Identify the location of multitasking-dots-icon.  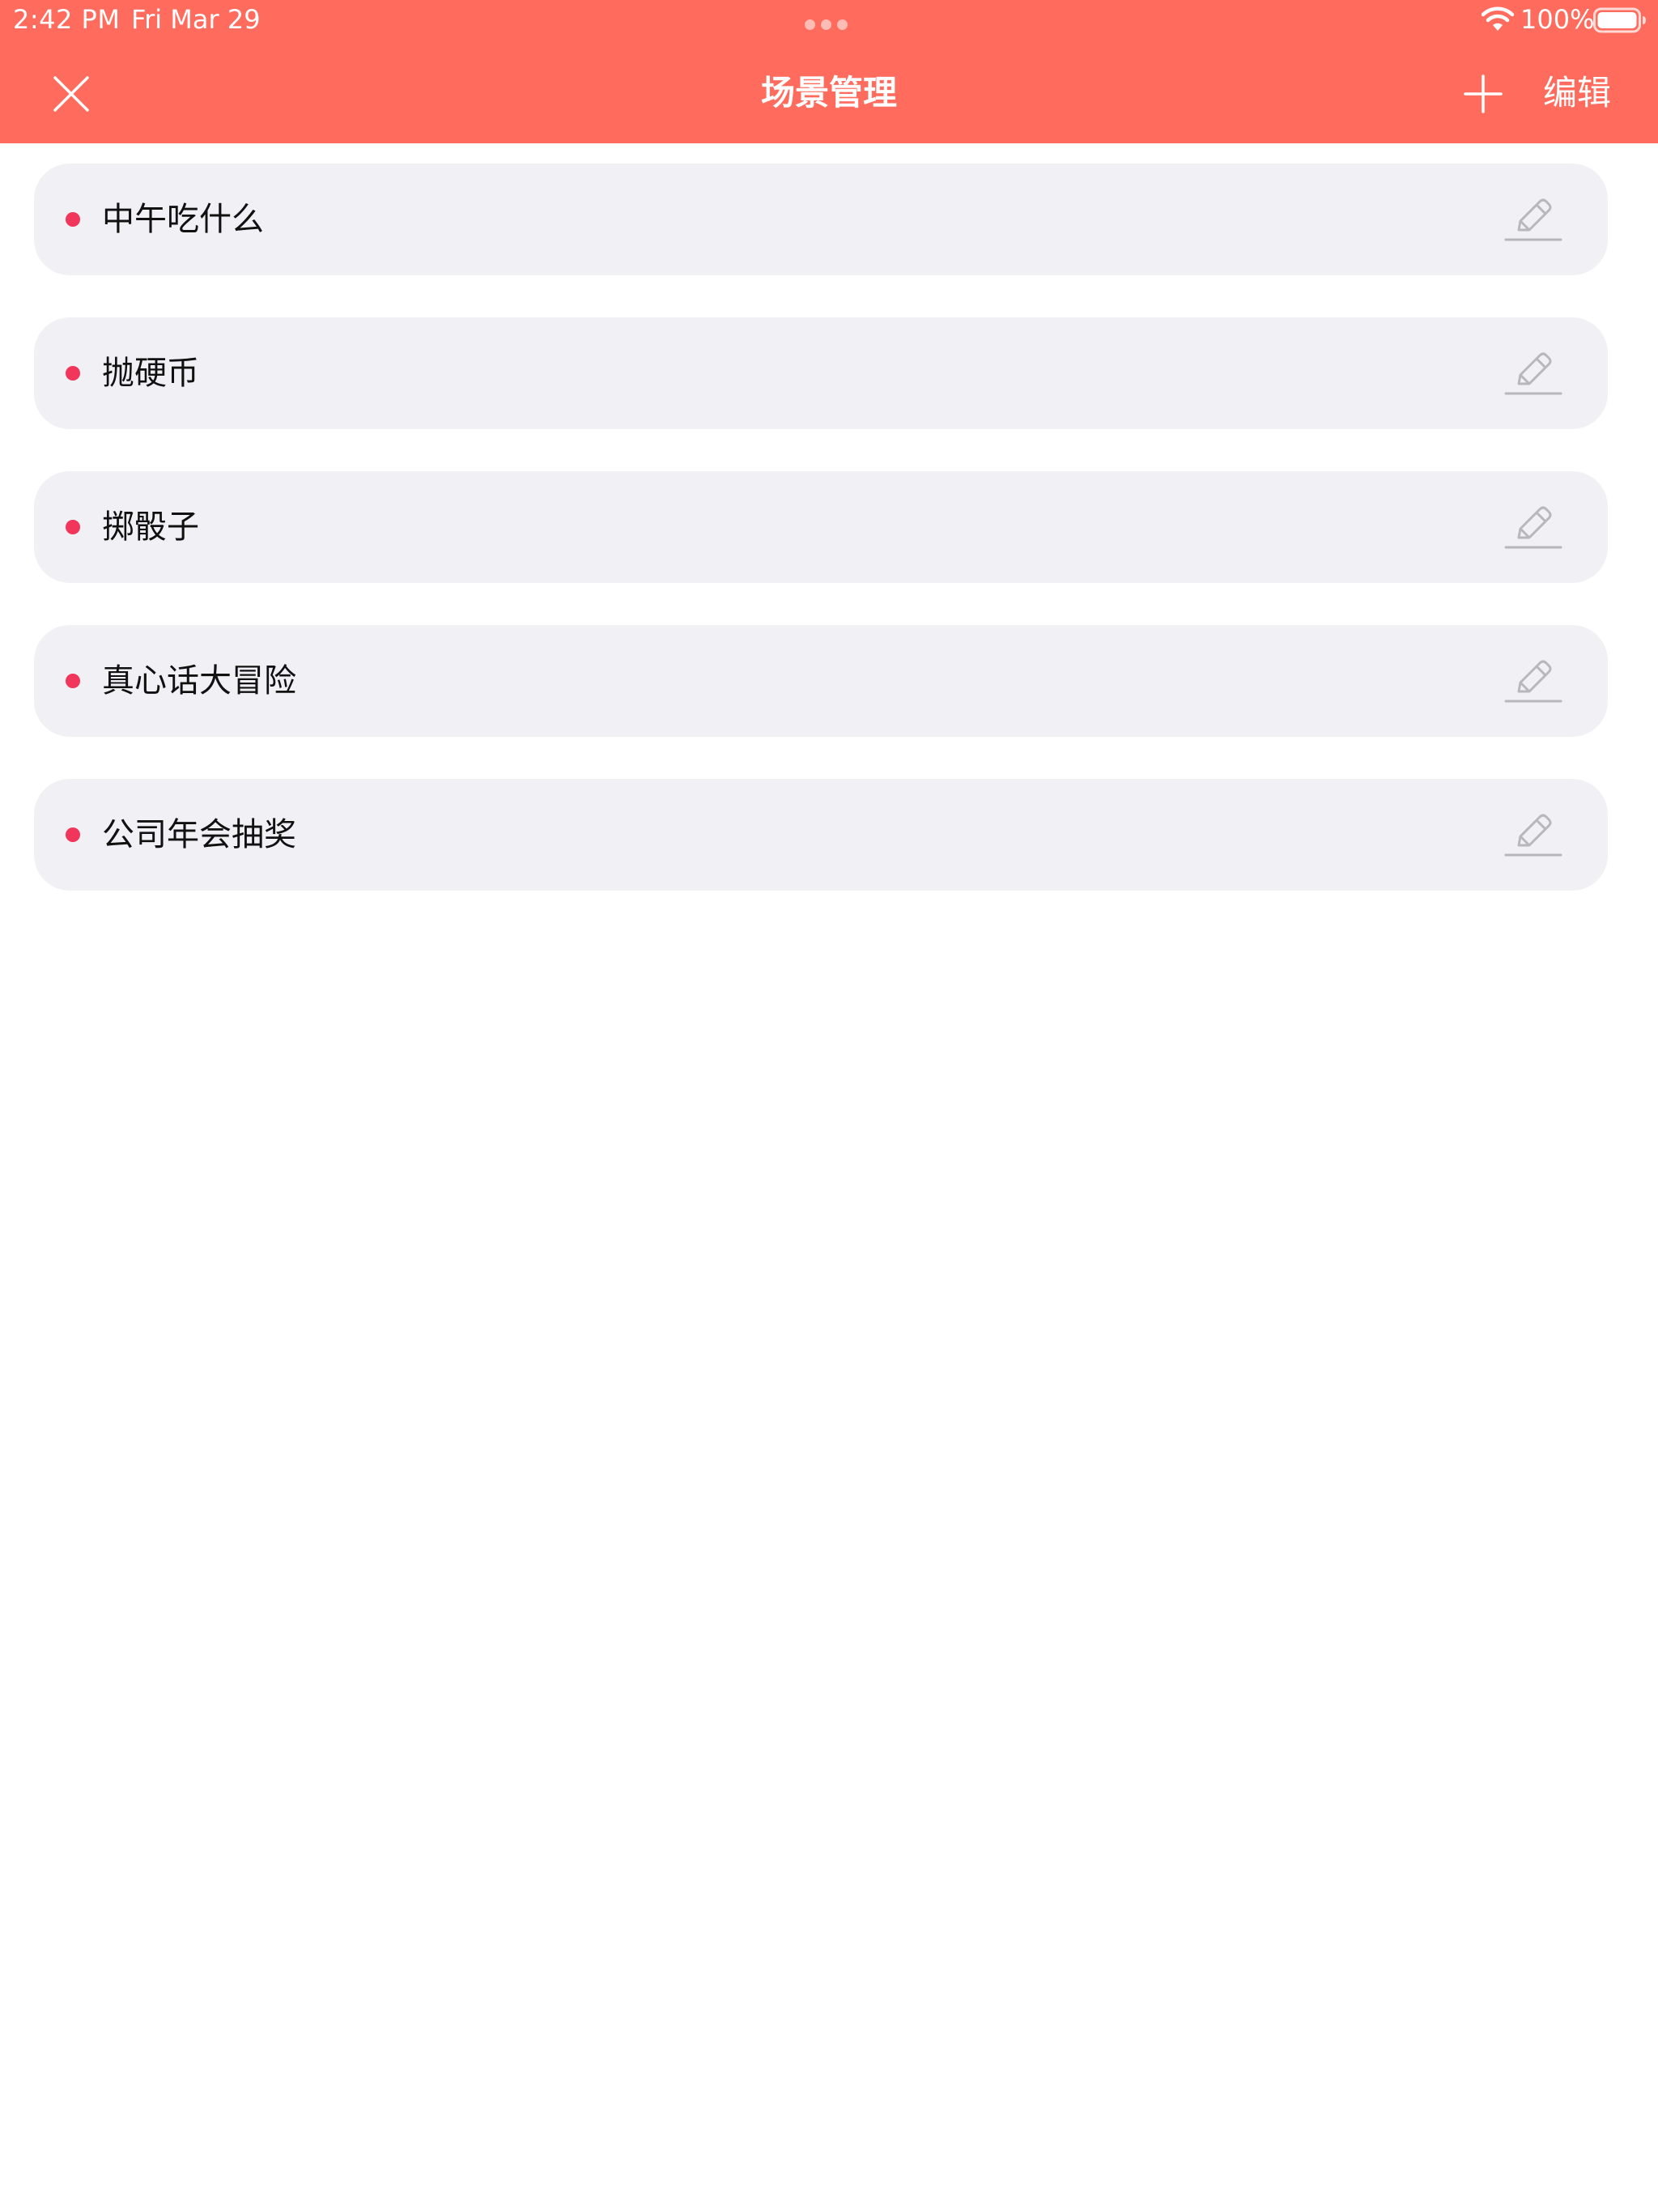
(829, 25).